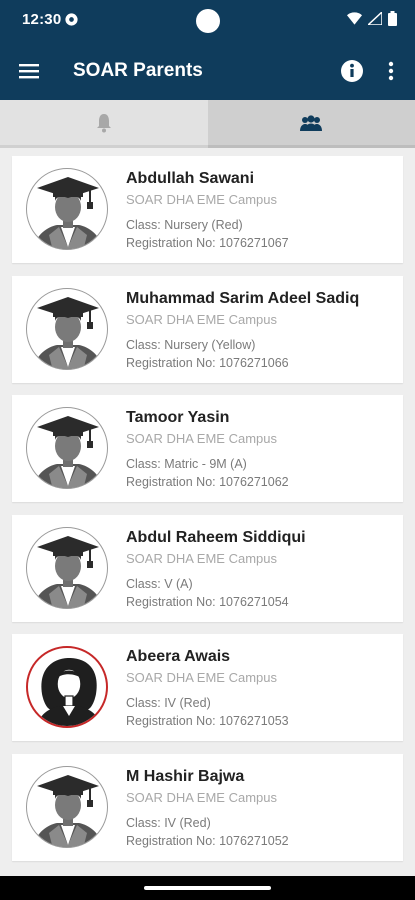  What do you see at coordinates (191, 344) in the screenshot?
I see `student-class: Class: Nursery (Yellow)` at bounding box center [191, 344].